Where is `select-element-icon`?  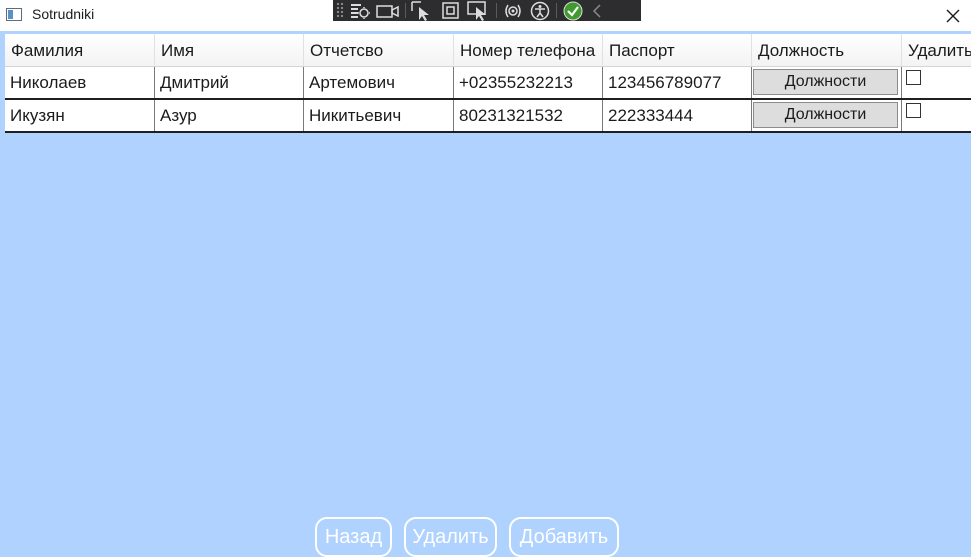
select-element-icon is located at coordinates (423, 10).